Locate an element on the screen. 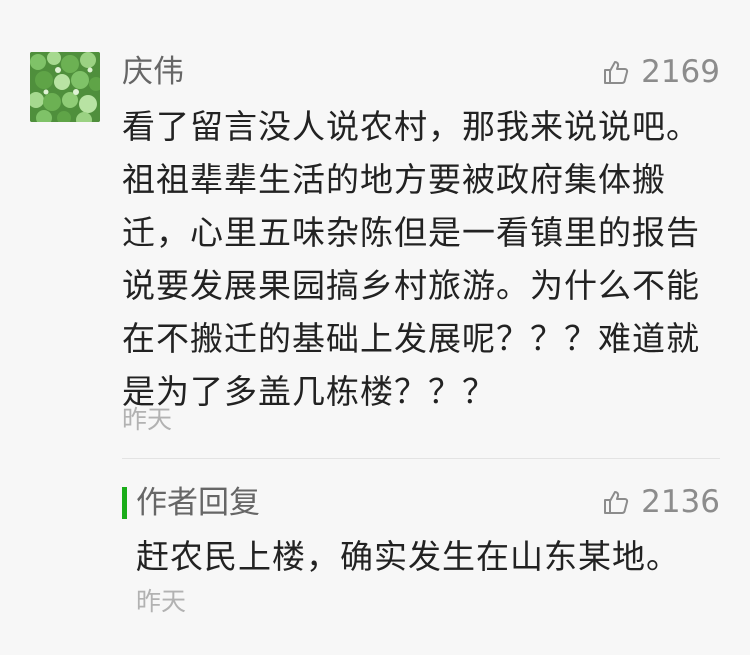 The width and height of the screenshot is (750, 655). like-button: 2169 is located at coordinates (661, 72).